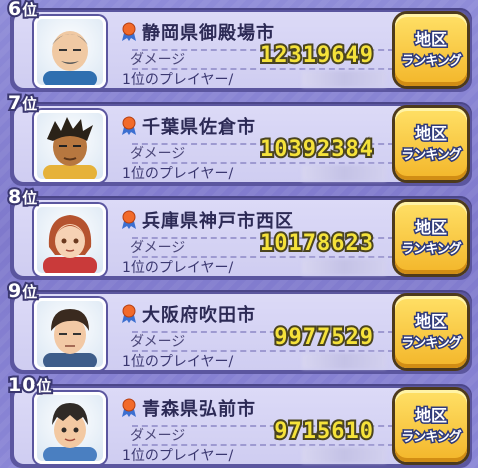 The image size is (478, 468). I want to click on damage-value: 9977529, so click(323, 337).